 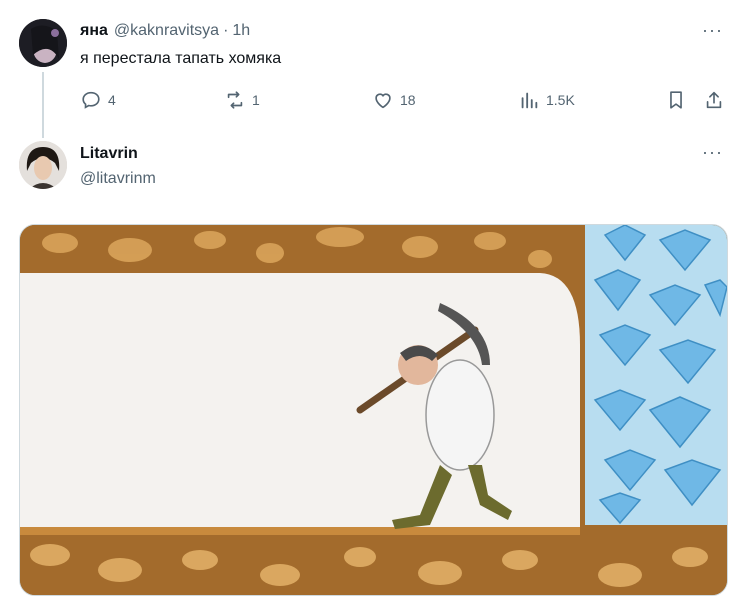 I want to click on reply-handle: @litavrinm, so click(x=118, y=179).